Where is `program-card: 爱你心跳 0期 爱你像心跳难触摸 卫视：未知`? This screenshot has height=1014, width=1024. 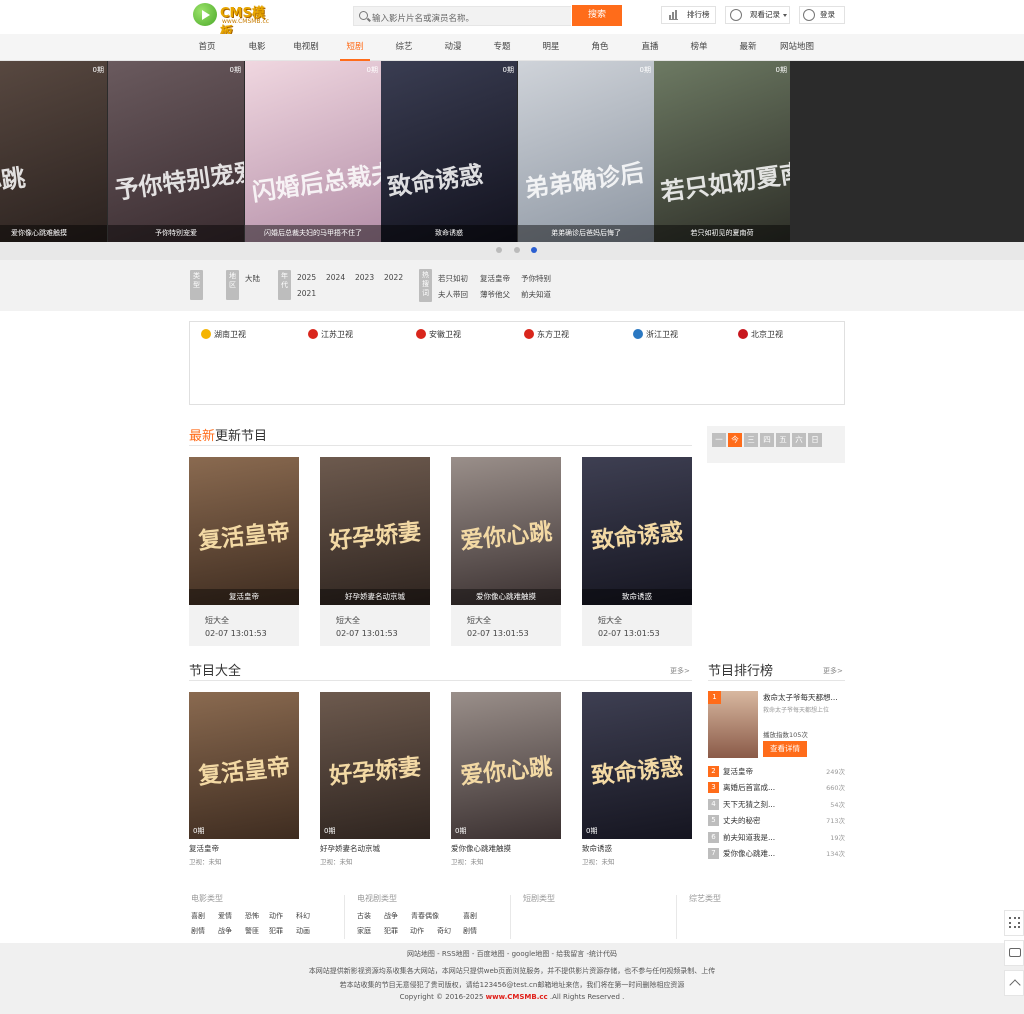 program-card: 爱你心跳 0期 爱你像心跳难触摸 卫视：未知 is located at coordinates (506, 779).